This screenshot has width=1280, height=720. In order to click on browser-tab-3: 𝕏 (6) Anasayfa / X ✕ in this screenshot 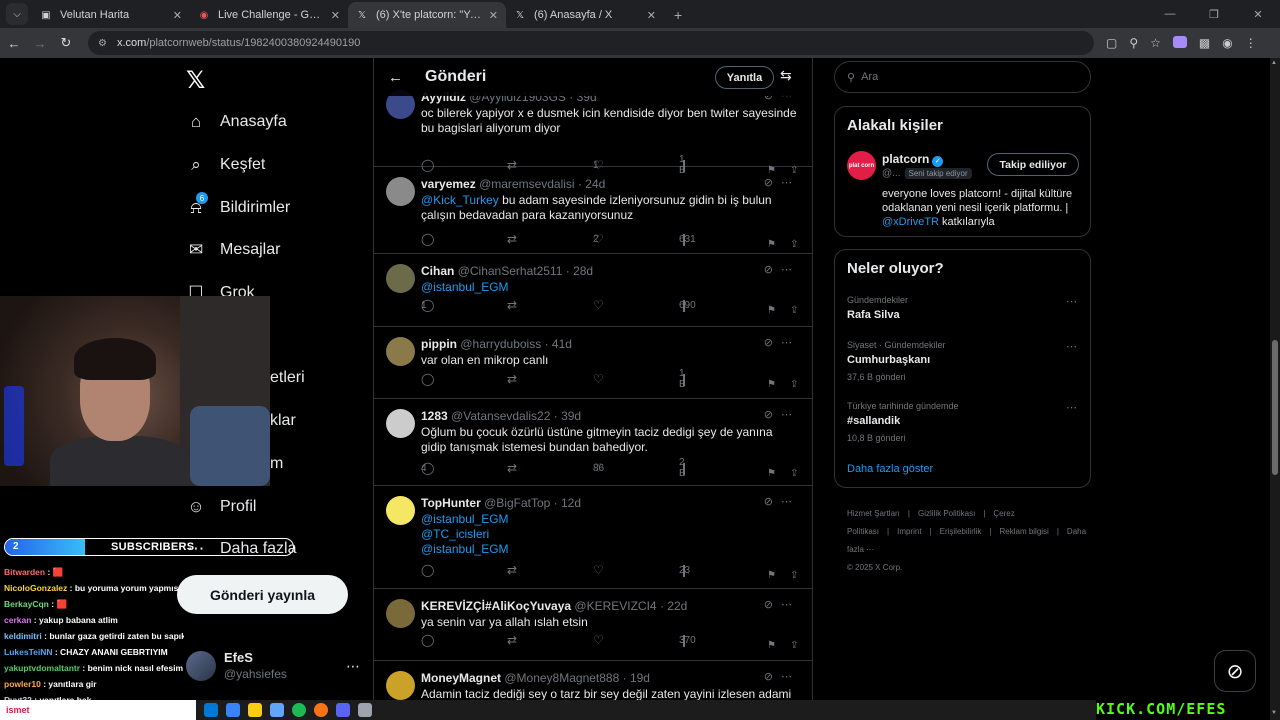, I will do `click(585, 15)`.